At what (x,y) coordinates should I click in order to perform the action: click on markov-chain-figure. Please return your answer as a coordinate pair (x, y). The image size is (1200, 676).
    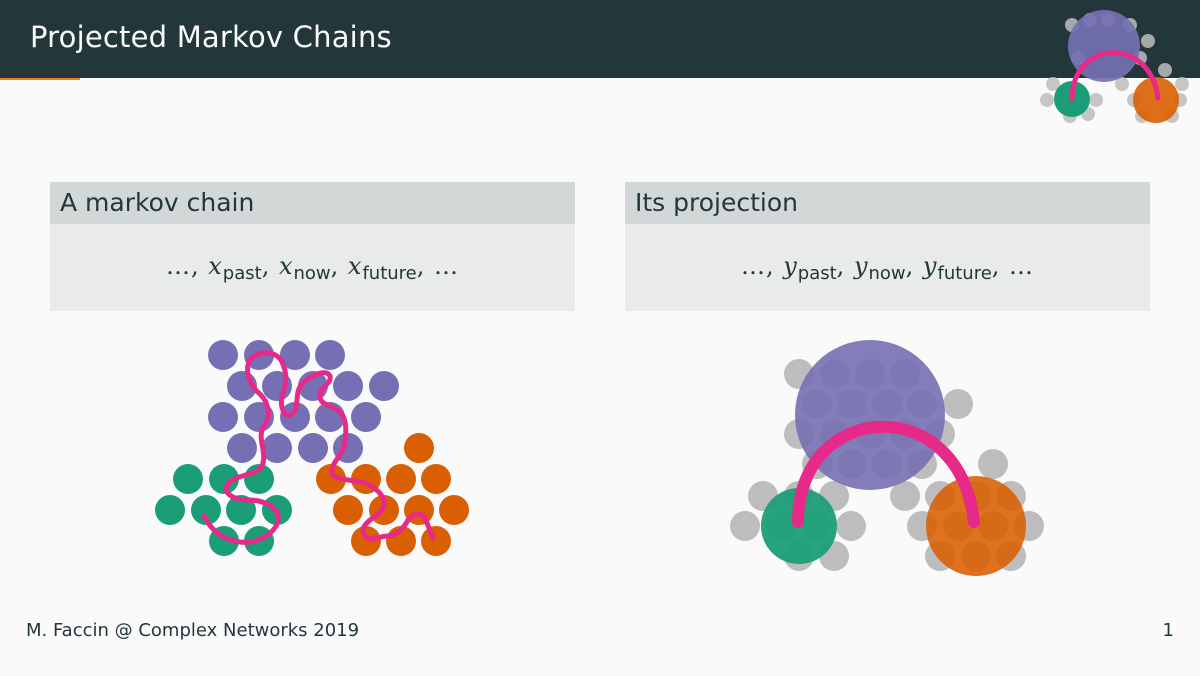
    Looking at the image, I should click on (312, 448).